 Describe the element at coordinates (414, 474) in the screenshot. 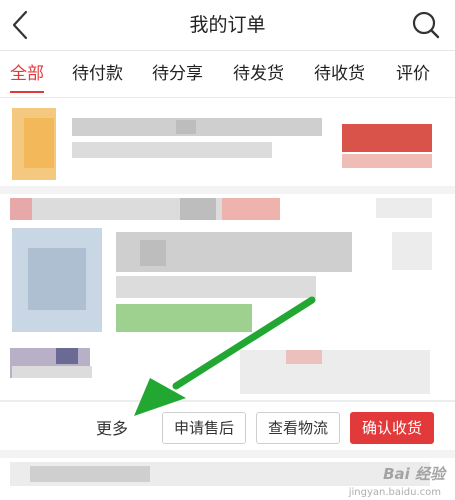

I see `baidu-watermark: Bai 经验` at that location.